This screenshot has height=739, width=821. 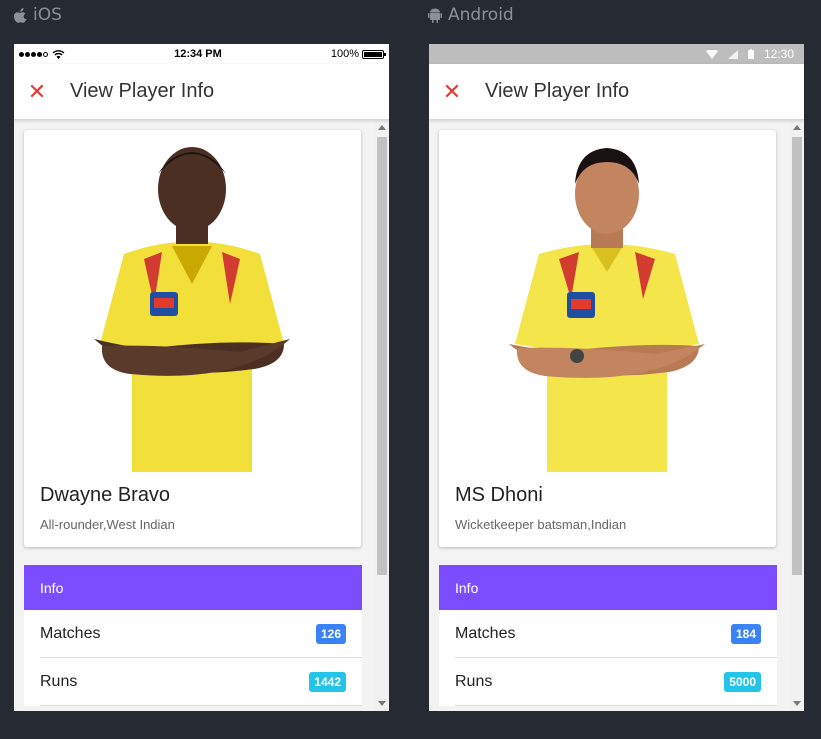 What do you see at coordinates (745, 633) in the screenshot?
I see `stat-badge: 184` at bounding box center [745, 633].